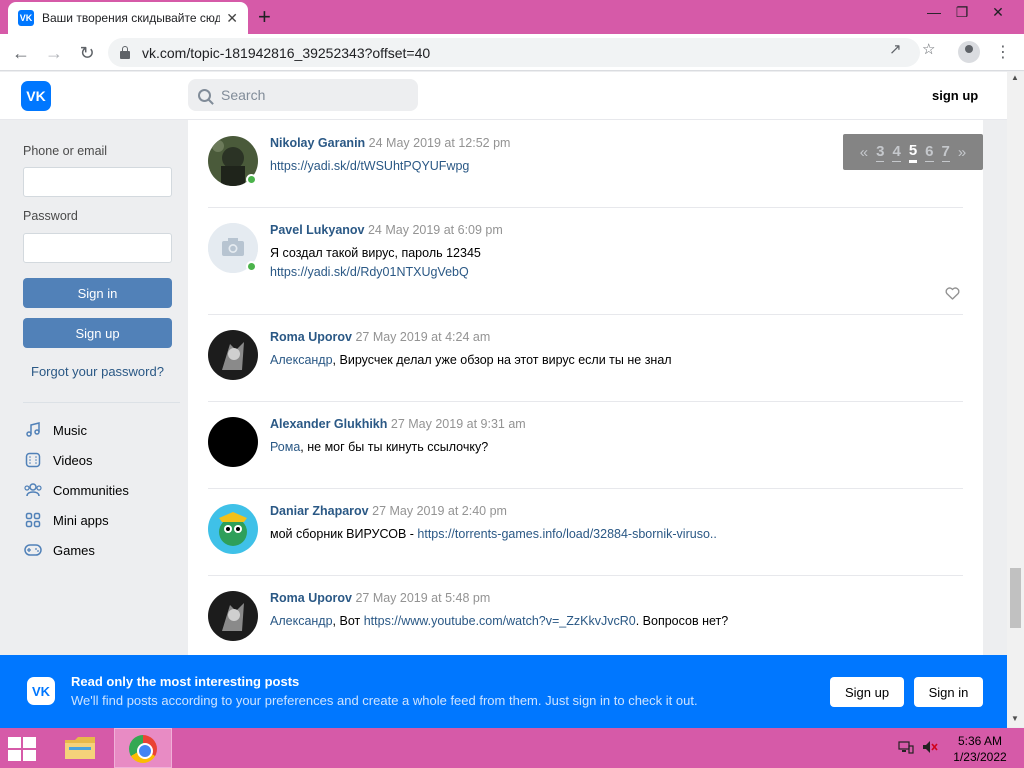  Describe the element at coordinates (512, 748) in the screenshot. I see `windows-taskbar: 5:36 AM 1/23/2022` at that location.